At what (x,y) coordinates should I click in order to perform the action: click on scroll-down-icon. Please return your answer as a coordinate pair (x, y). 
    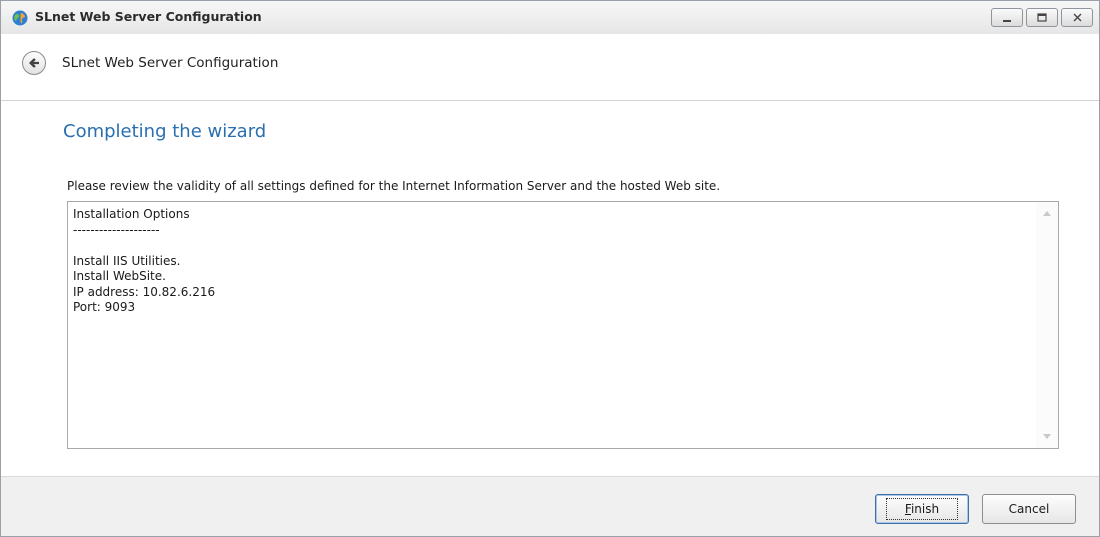
    Looking at the image, I should click on (1047, 436).